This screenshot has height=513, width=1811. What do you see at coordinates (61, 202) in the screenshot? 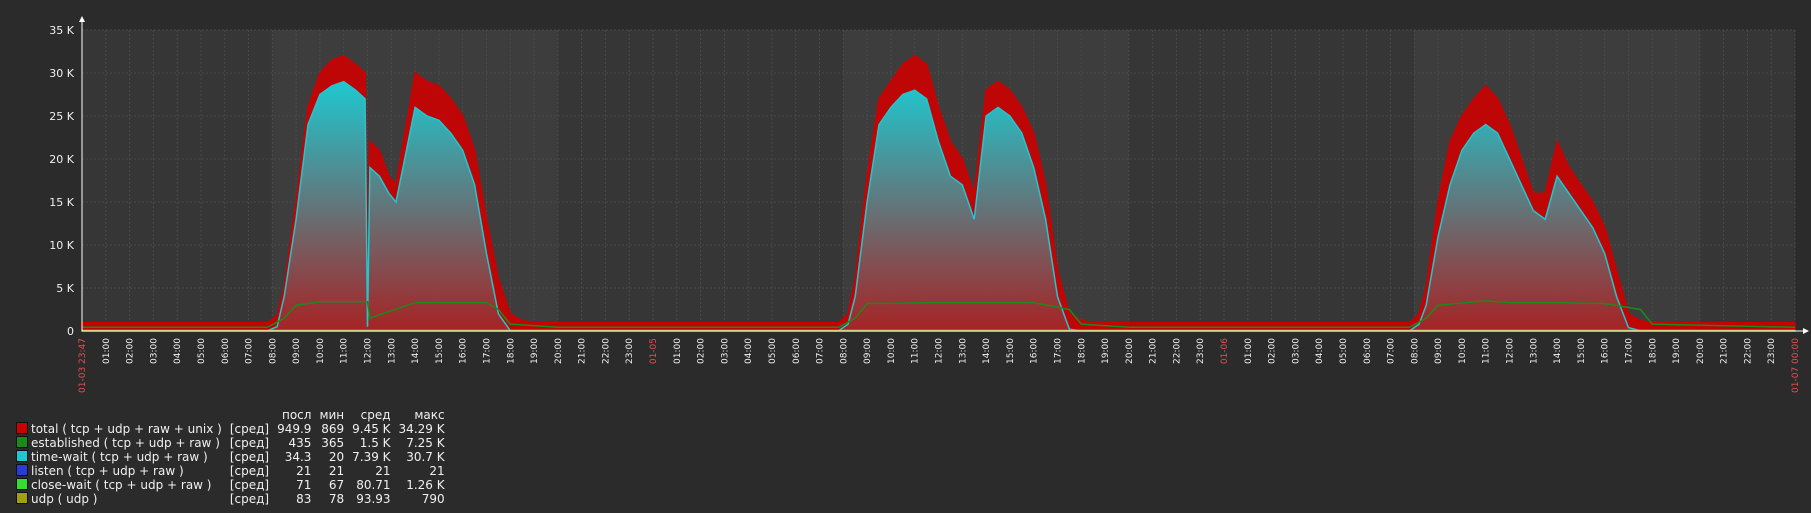
I see `y-tick-label: 15 K` at bounding box center [61, 202].